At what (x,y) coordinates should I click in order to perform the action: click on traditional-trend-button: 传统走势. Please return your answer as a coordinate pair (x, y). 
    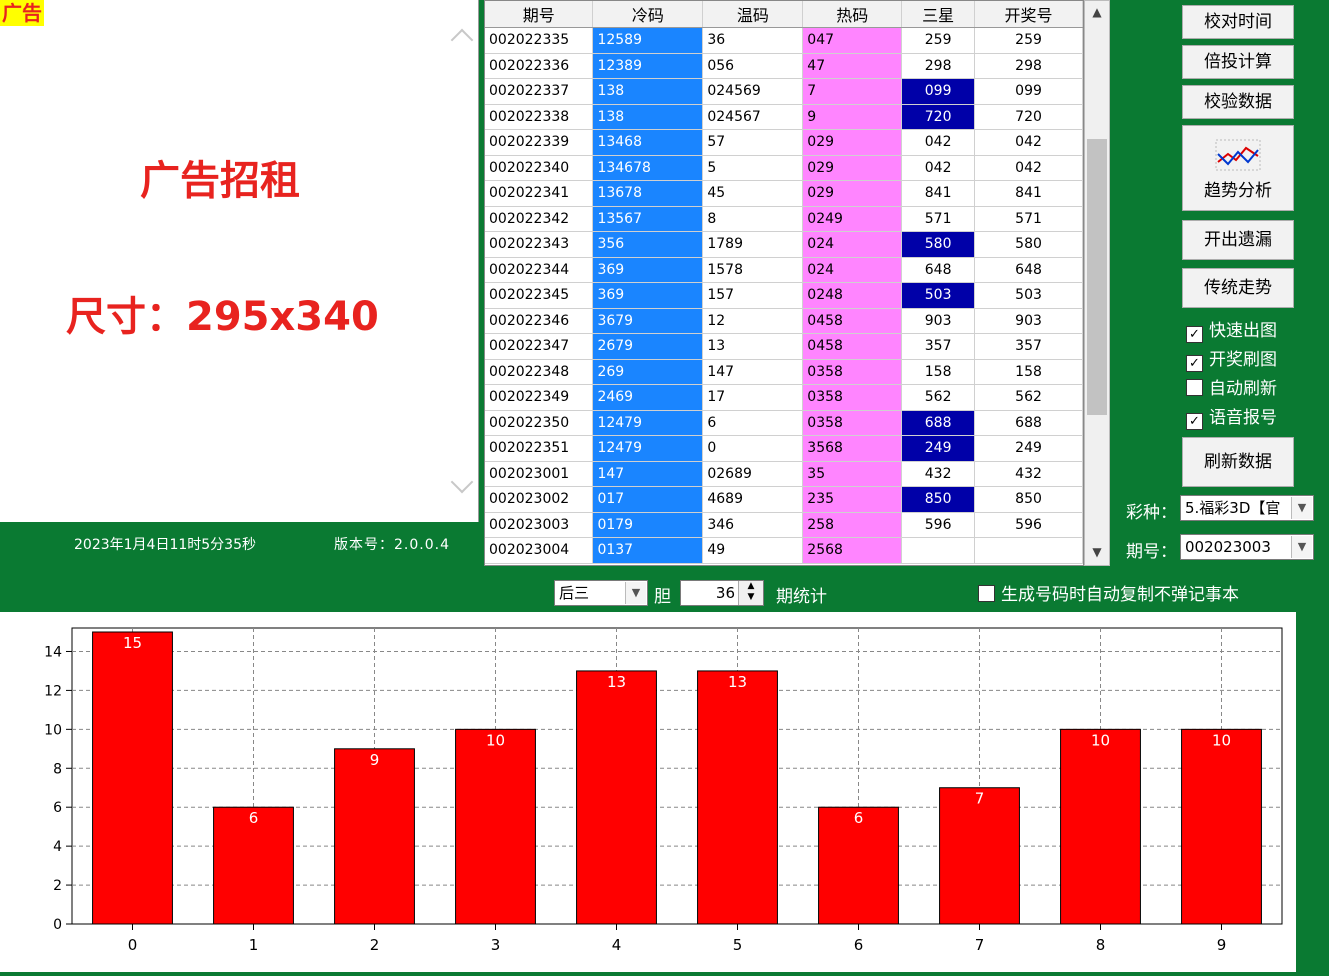
    Looking at the image, I should click on (1238, 288).